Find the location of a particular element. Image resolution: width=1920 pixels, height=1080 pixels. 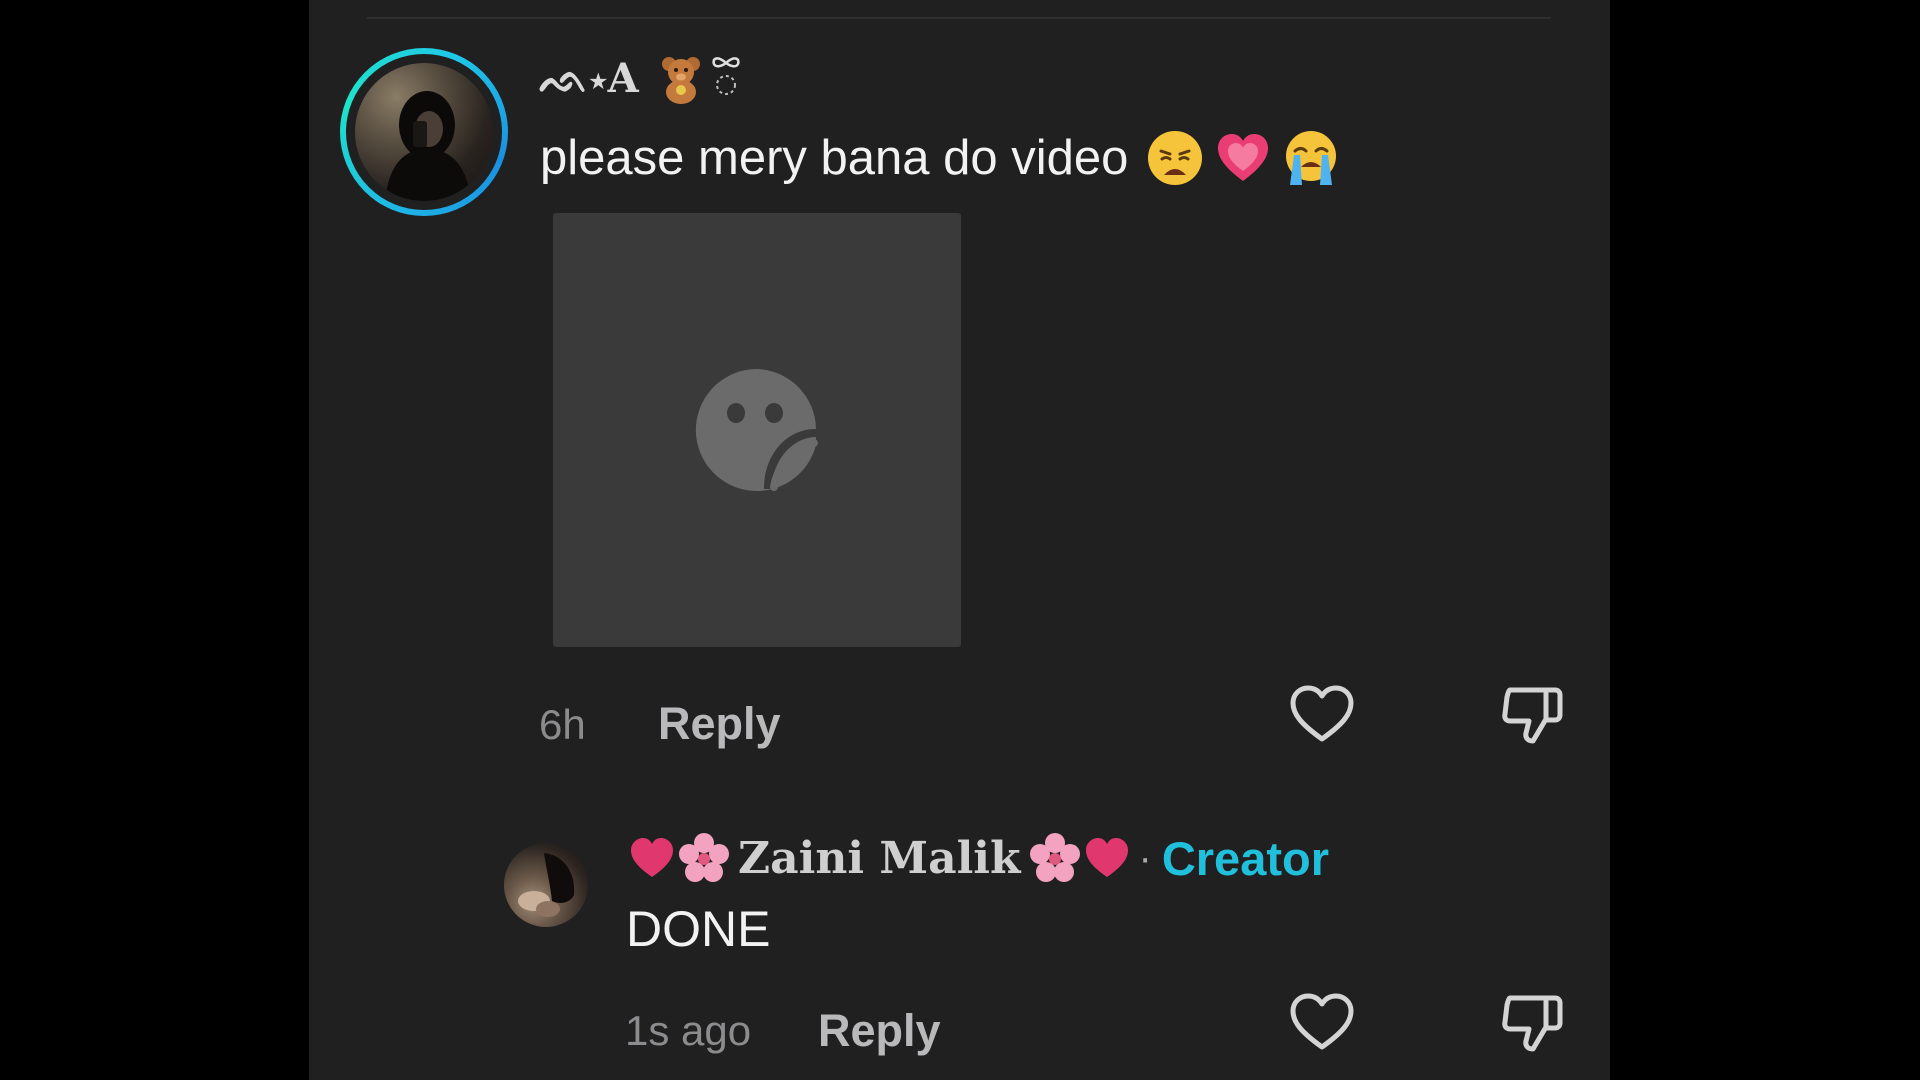

comment-sticker is located at coordinates (757, 430).